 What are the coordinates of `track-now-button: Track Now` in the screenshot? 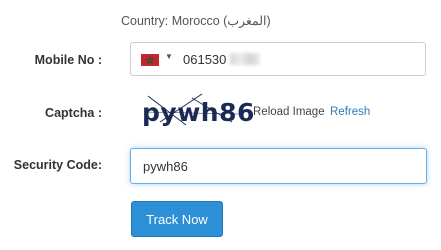 It's located at (177, 219).